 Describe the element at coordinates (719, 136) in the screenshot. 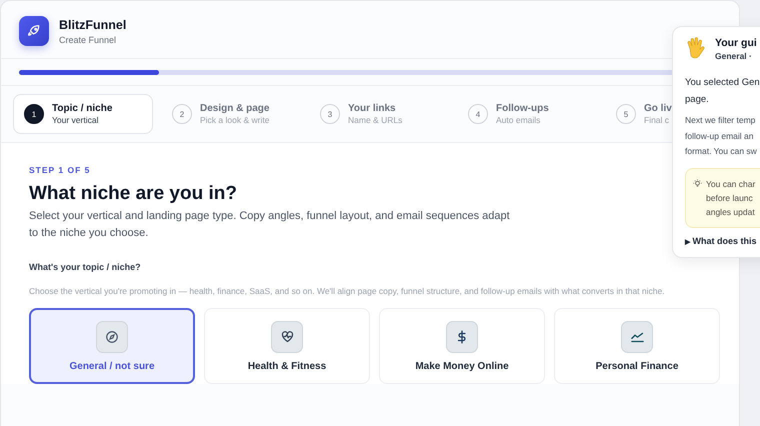

I see `guide-body-text: follow-up email an` at that location.